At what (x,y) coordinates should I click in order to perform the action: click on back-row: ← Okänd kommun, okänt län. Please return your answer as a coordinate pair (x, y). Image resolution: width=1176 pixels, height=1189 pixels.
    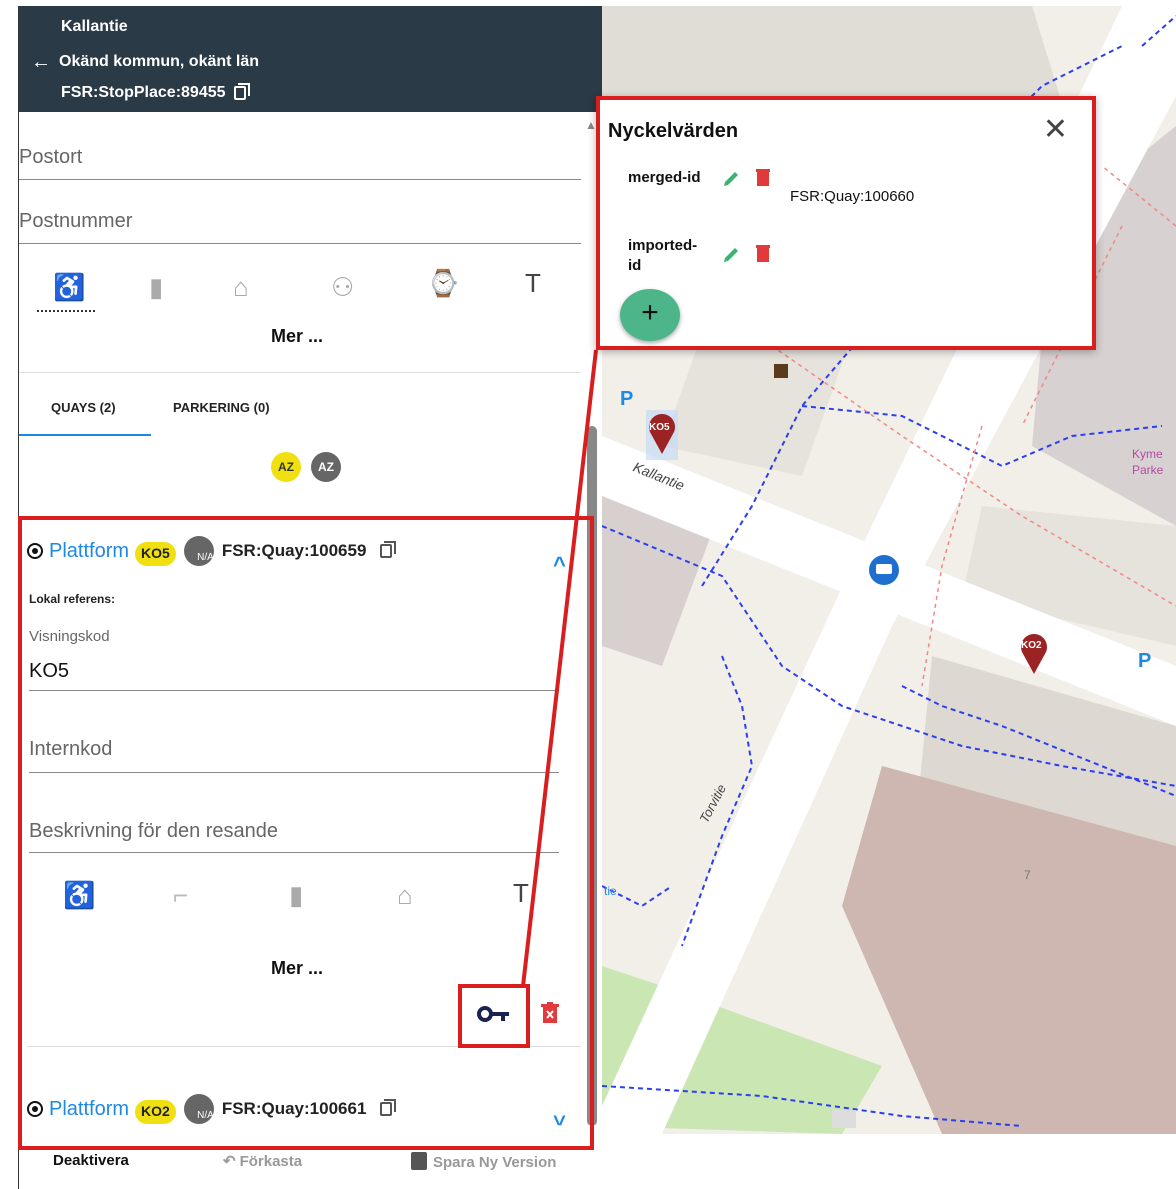
    Looking at the image, I should click on (145, 62).